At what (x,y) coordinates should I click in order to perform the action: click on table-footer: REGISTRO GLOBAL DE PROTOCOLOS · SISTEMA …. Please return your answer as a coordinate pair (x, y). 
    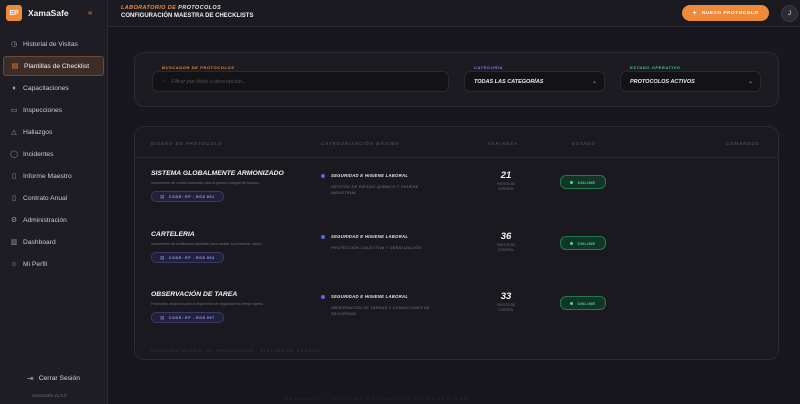
    Looking at the image, I should click on (236, 350).